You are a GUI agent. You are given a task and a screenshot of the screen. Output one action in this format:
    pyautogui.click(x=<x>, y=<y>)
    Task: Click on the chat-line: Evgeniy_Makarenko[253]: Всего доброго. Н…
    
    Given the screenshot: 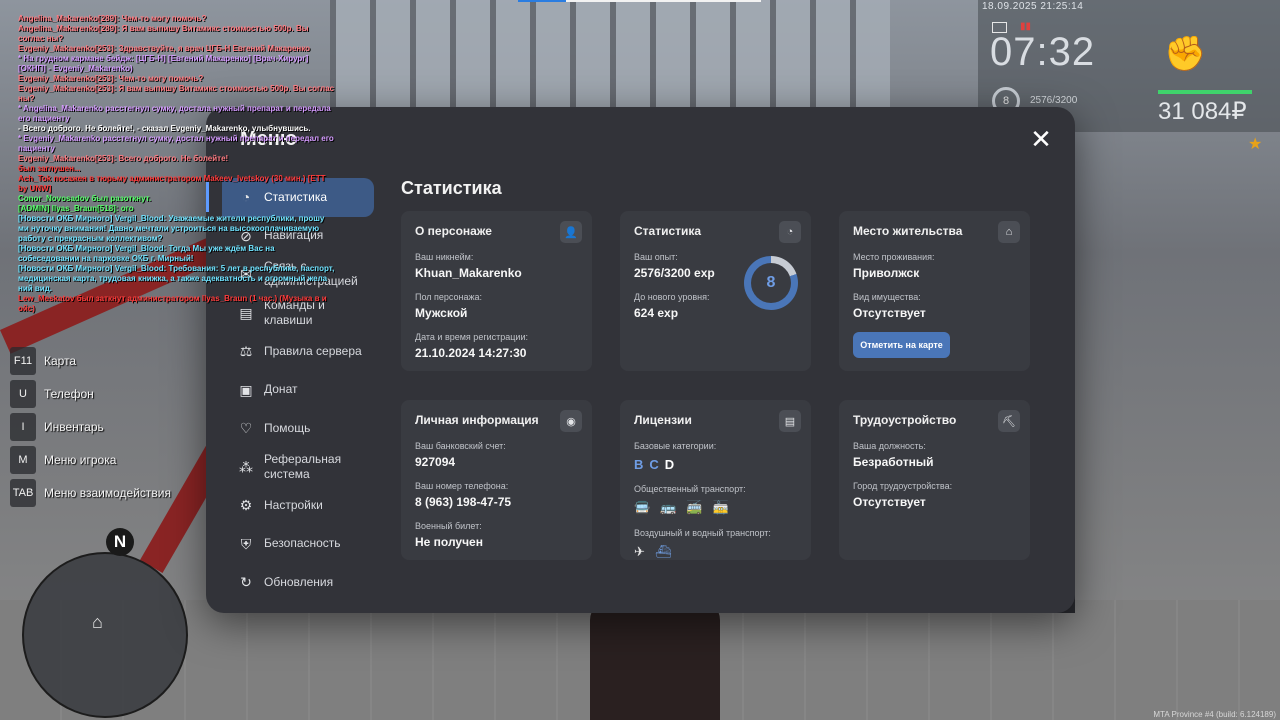 What is the action you would take?
    pyautogui.click(x=123, y=158)
    